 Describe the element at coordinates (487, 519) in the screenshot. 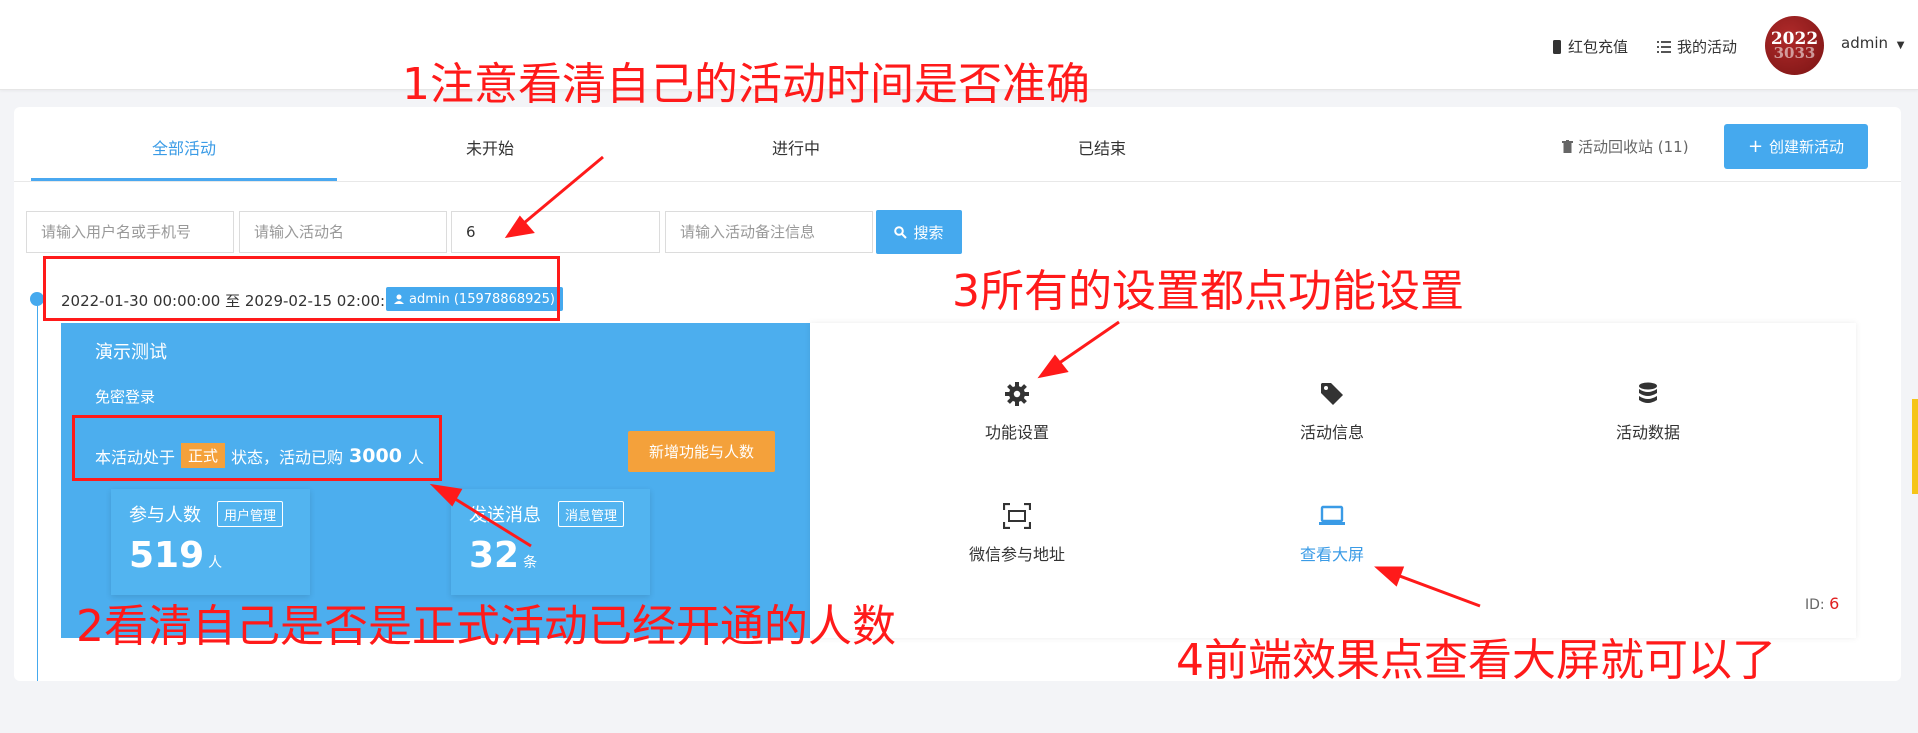

I see `arrow-to-status` at that location.